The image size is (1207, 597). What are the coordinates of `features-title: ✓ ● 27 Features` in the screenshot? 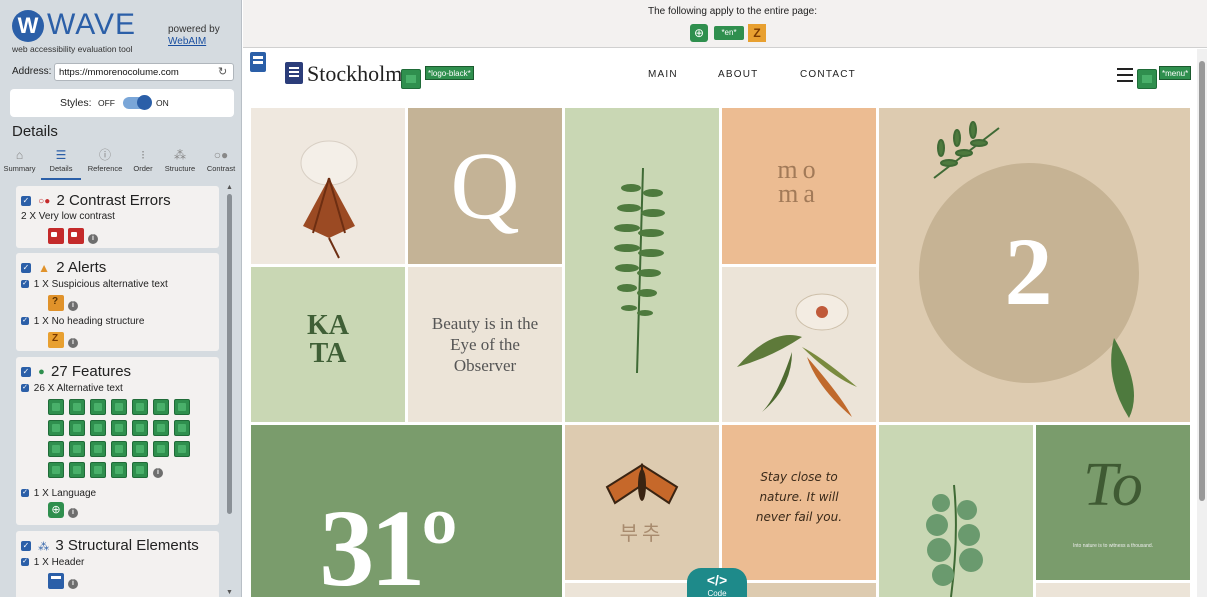 It's located at (76, 371).